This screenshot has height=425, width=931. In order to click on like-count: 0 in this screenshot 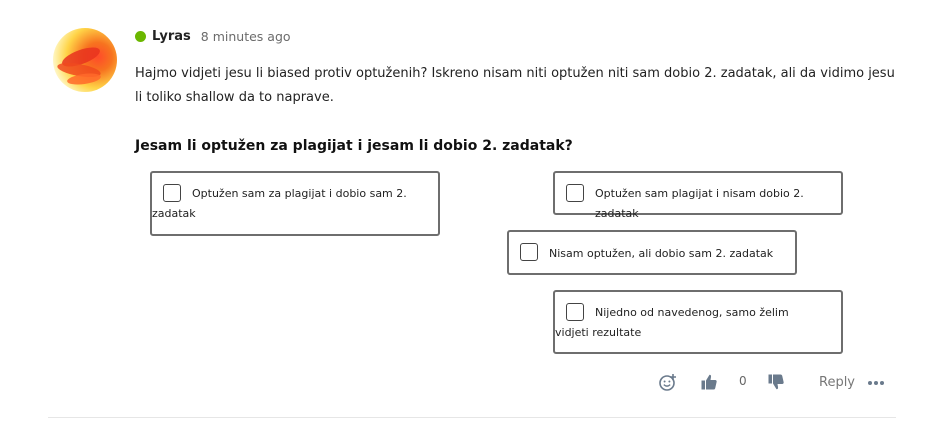, I will do `click(743, 381)`.